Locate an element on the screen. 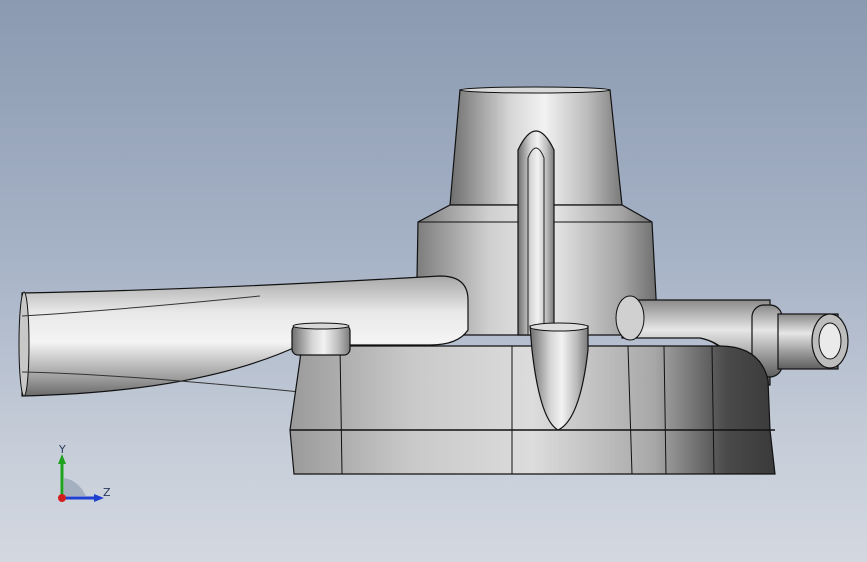 Image resolution: width=867 pixels, height=562 pixels. right-nozzle is located at coordinates (800, 341).